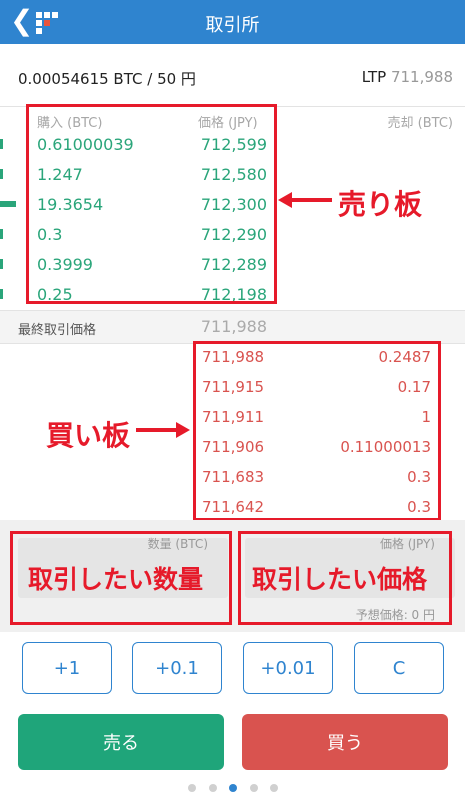 Image resolution: width=465 pixels, height=800 pixels. I want to click on page-dot-active, so click(233, 788).